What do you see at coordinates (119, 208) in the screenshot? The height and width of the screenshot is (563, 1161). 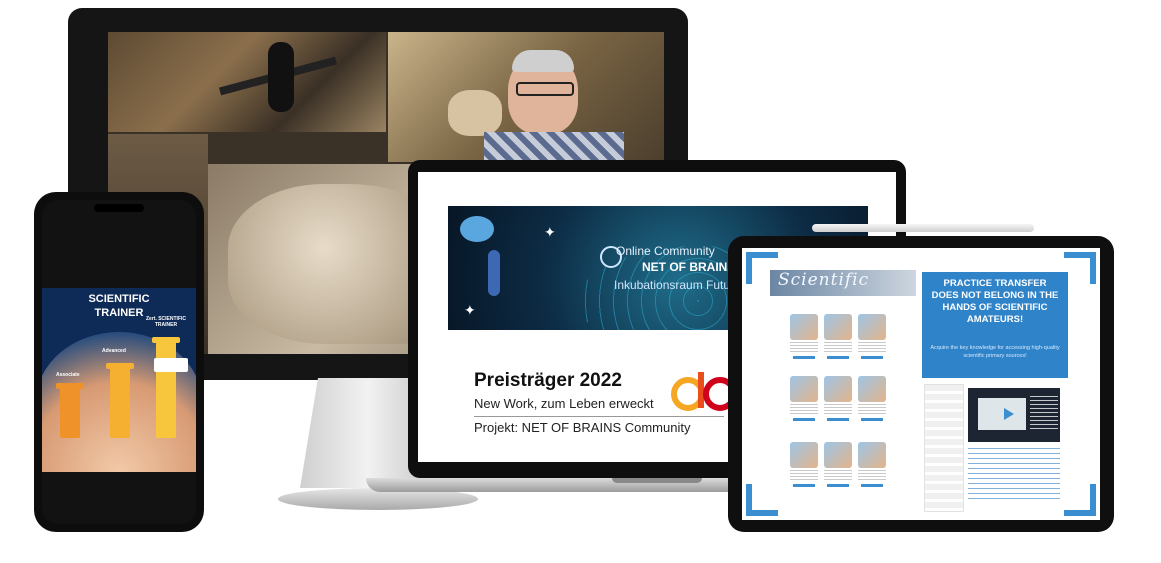 I see `phone-notch` at bounding box center [119, 208].